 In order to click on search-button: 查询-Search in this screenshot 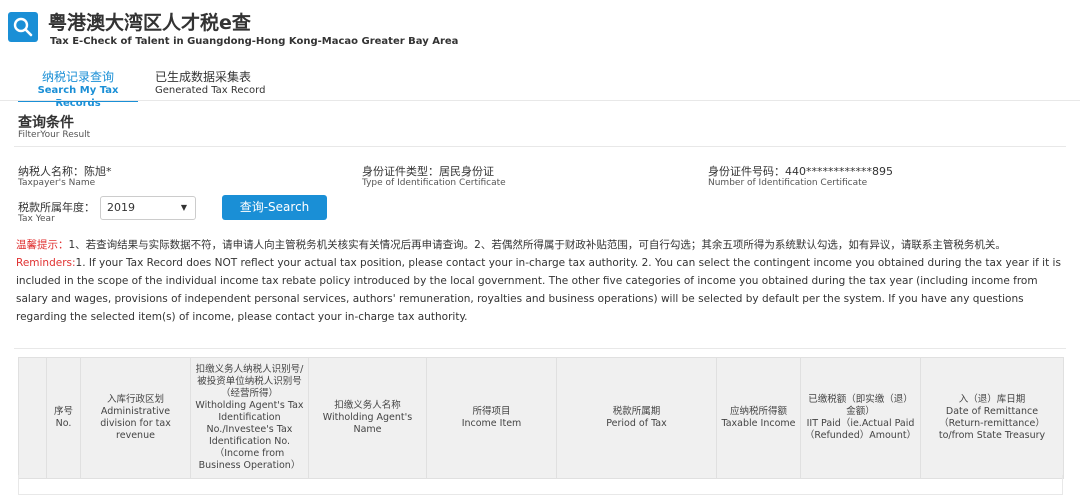, I will do `click(274, 207)`.